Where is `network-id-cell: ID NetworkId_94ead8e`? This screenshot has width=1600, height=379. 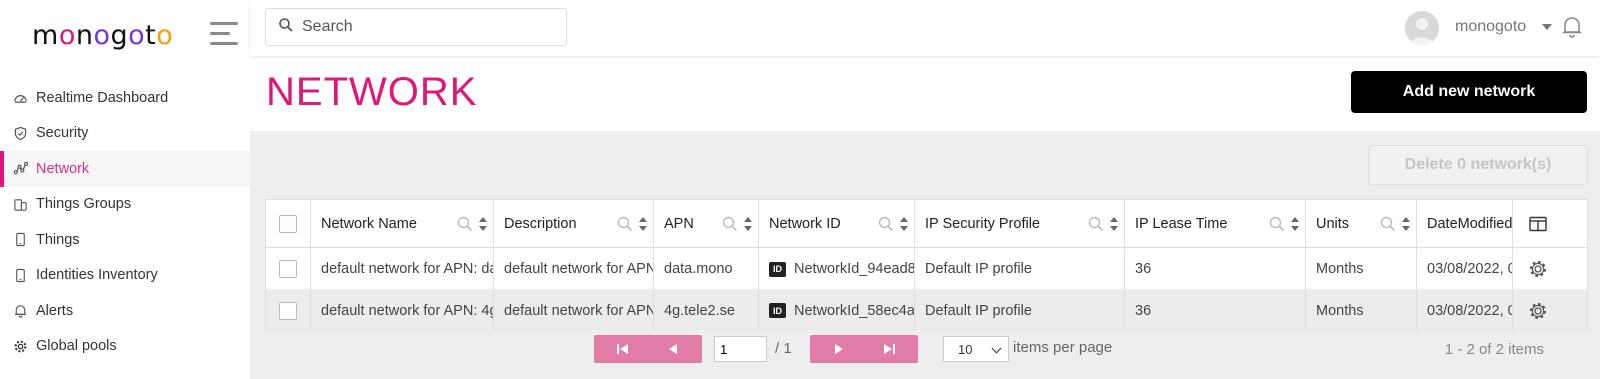 network-id-cell: ID NetworkId_94ead8e is located at coordinates (837, 269).